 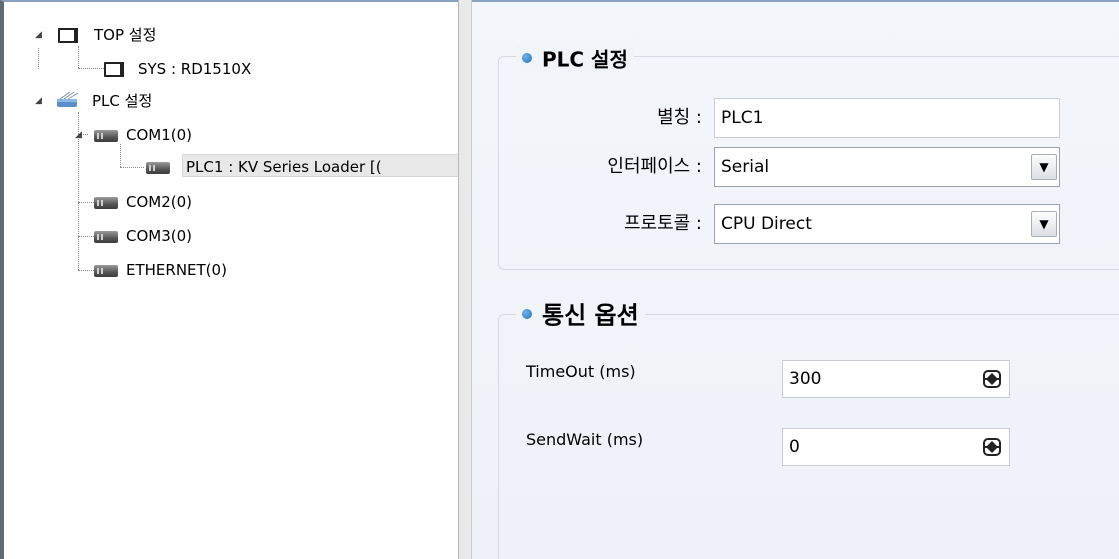 I want to click on tree-item-label: PLC1 : KV Series Loader [(, so click(x=284, y=167).